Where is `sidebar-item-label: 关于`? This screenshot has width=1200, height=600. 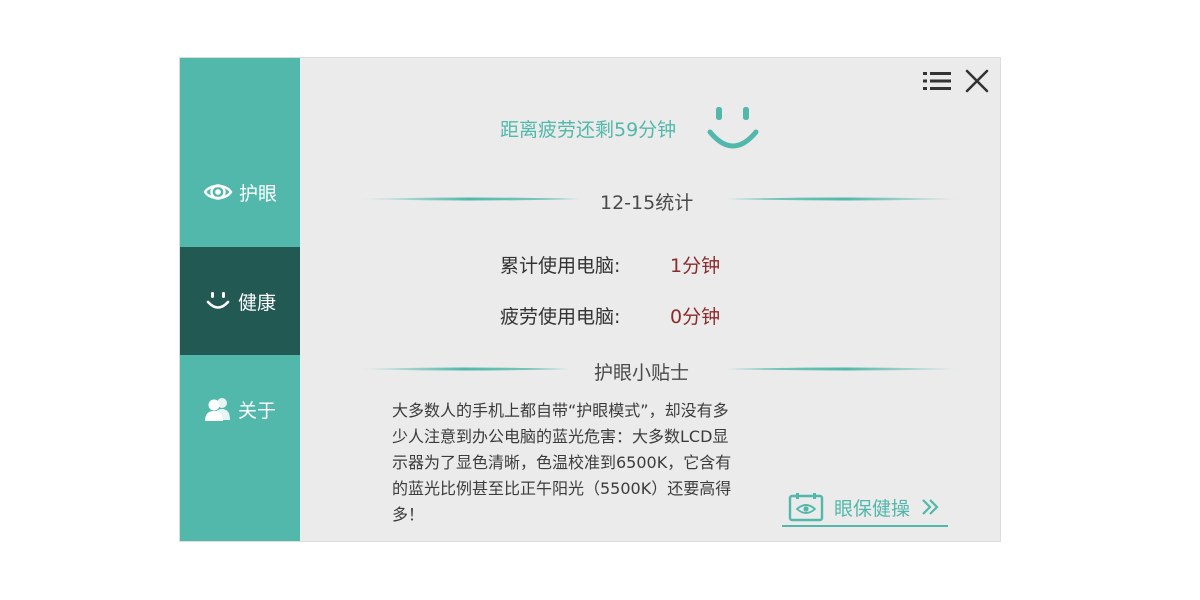
sidebar-item-label: 关于 is located at coordinates (256, 410).